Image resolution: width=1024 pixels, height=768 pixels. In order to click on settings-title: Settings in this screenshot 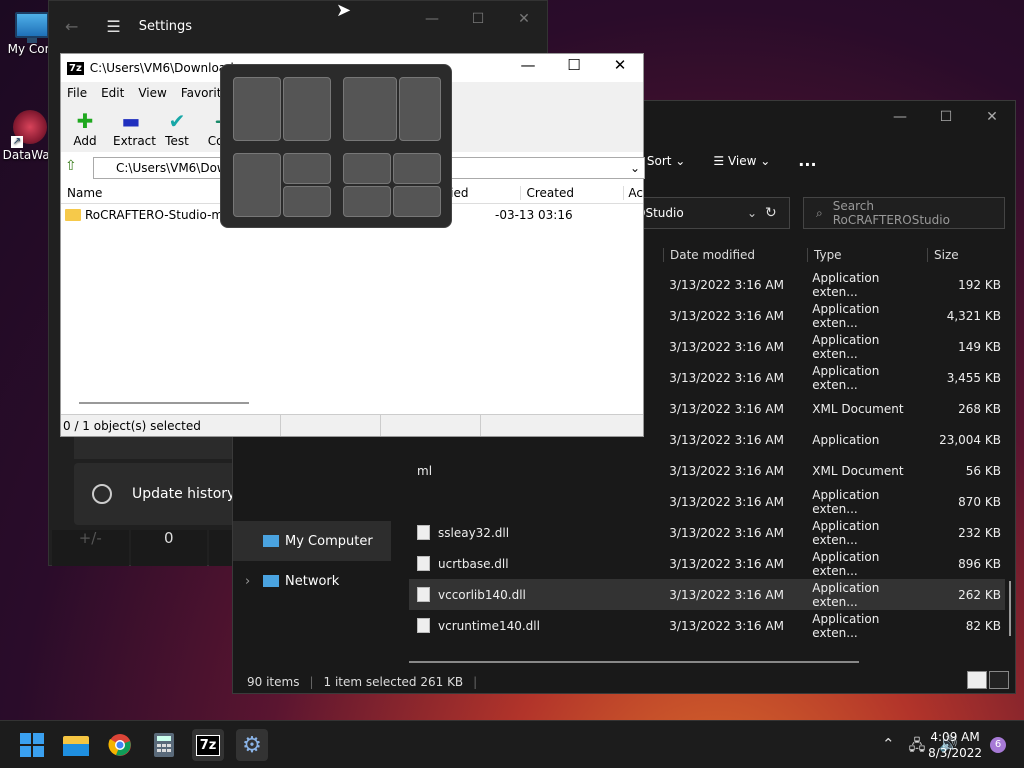, I will do `click(165, 26)`.